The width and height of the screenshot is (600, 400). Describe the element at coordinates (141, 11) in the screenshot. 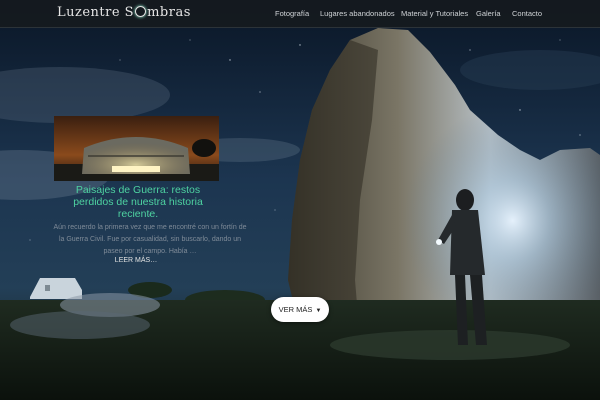

I see `logo-o-ring-icon` at that location.